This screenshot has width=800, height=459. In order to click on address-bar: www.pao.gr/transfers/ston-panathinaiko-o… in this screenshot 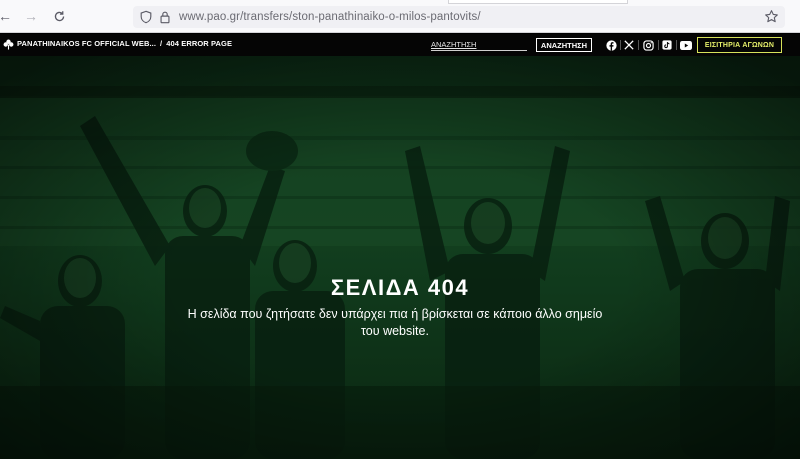, I will do `click(459, 17)`.